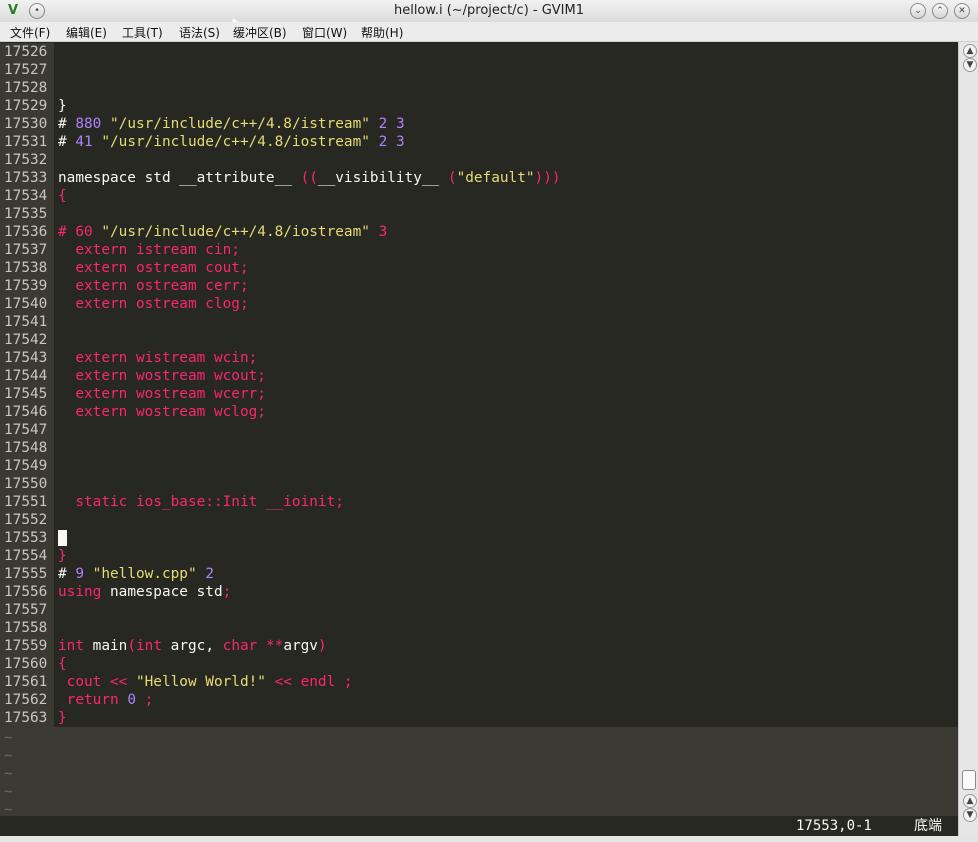  I want to click on code-text: extern wostream wcerr;, so click(162, 394).